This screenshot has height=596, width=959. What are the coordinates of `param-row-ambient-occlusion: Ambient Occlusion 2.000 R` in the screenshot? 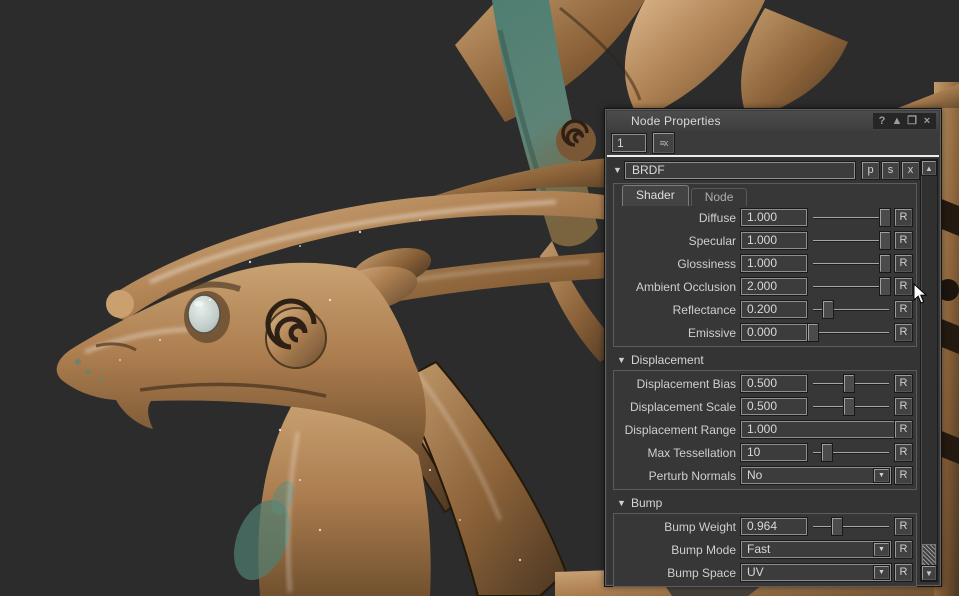 It's located at (765, 286).